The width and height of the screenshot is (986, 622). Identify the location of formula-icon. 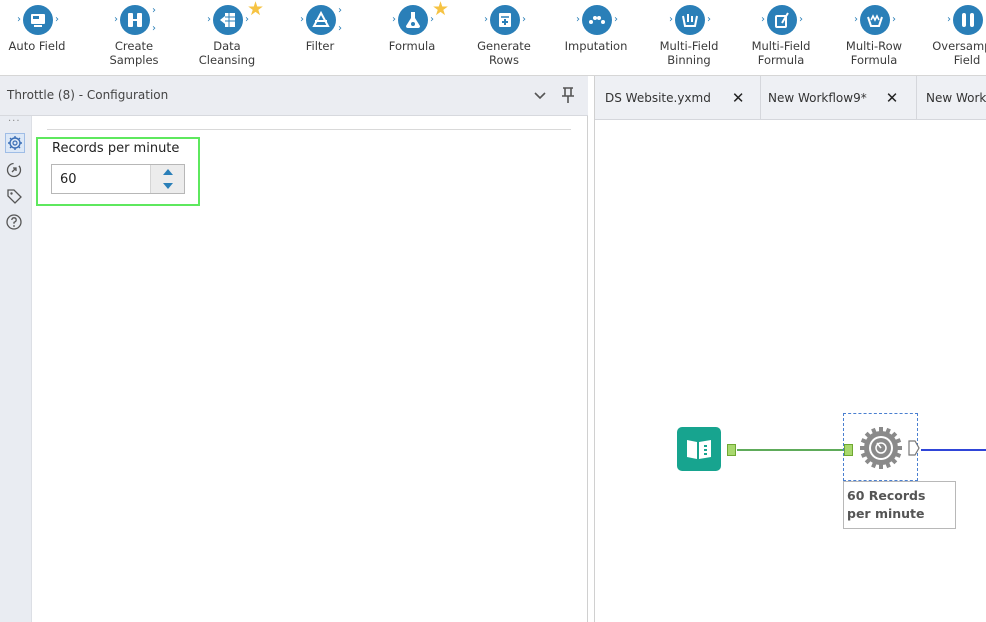
(413, 20).